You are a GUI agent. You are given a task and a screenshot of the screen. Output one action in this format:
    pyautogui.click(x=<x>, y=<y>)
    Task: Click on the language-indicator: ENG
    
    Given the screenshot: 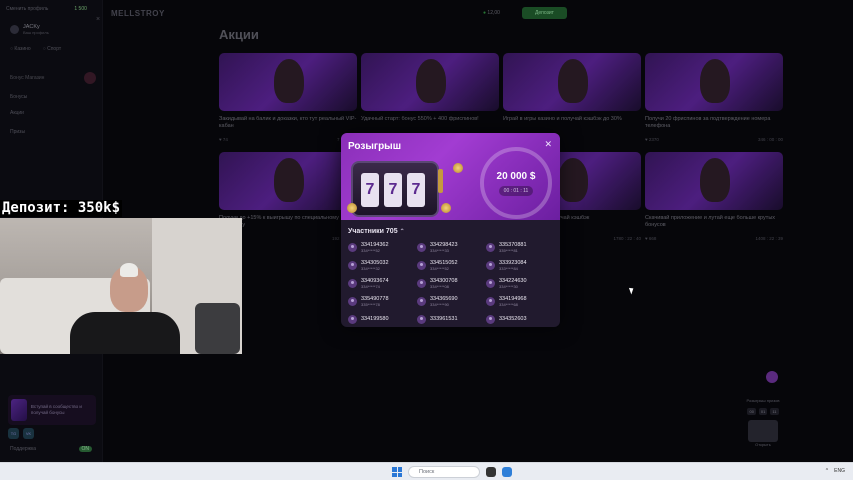 What is the action you would take?
    pyautogui.click(x=839, y=471)
    